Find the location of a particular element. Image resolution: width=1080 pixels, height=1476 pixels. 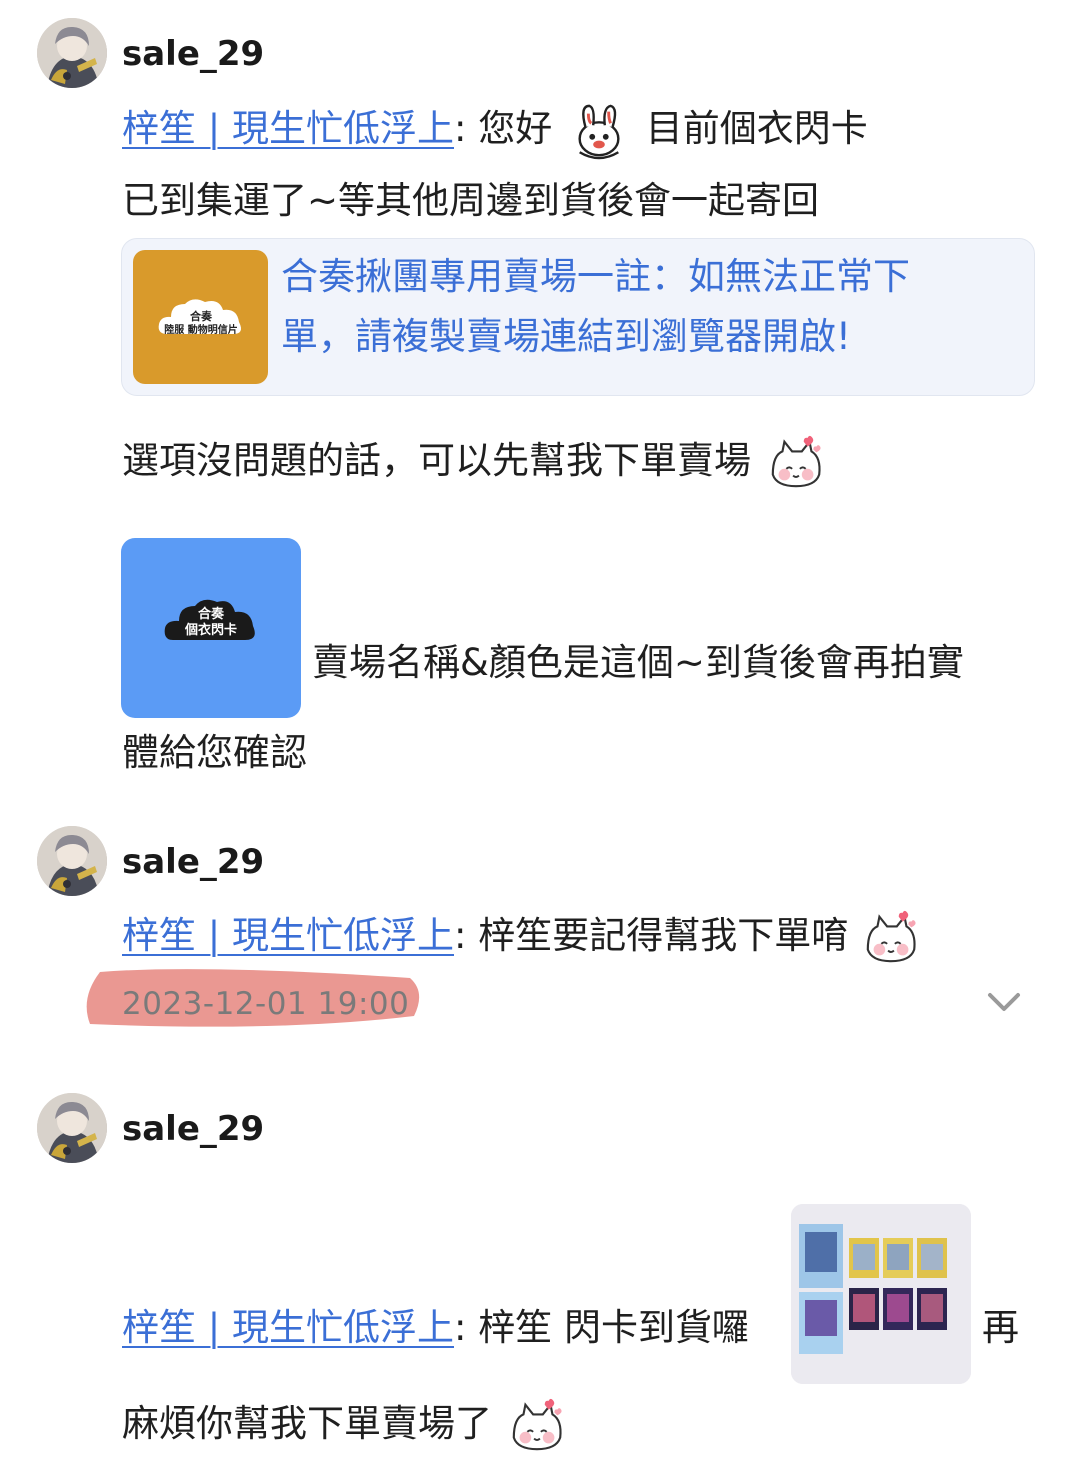

link-thumbnail: 合奏 陸服 動物明信片 is located at coordinates (200, 317).